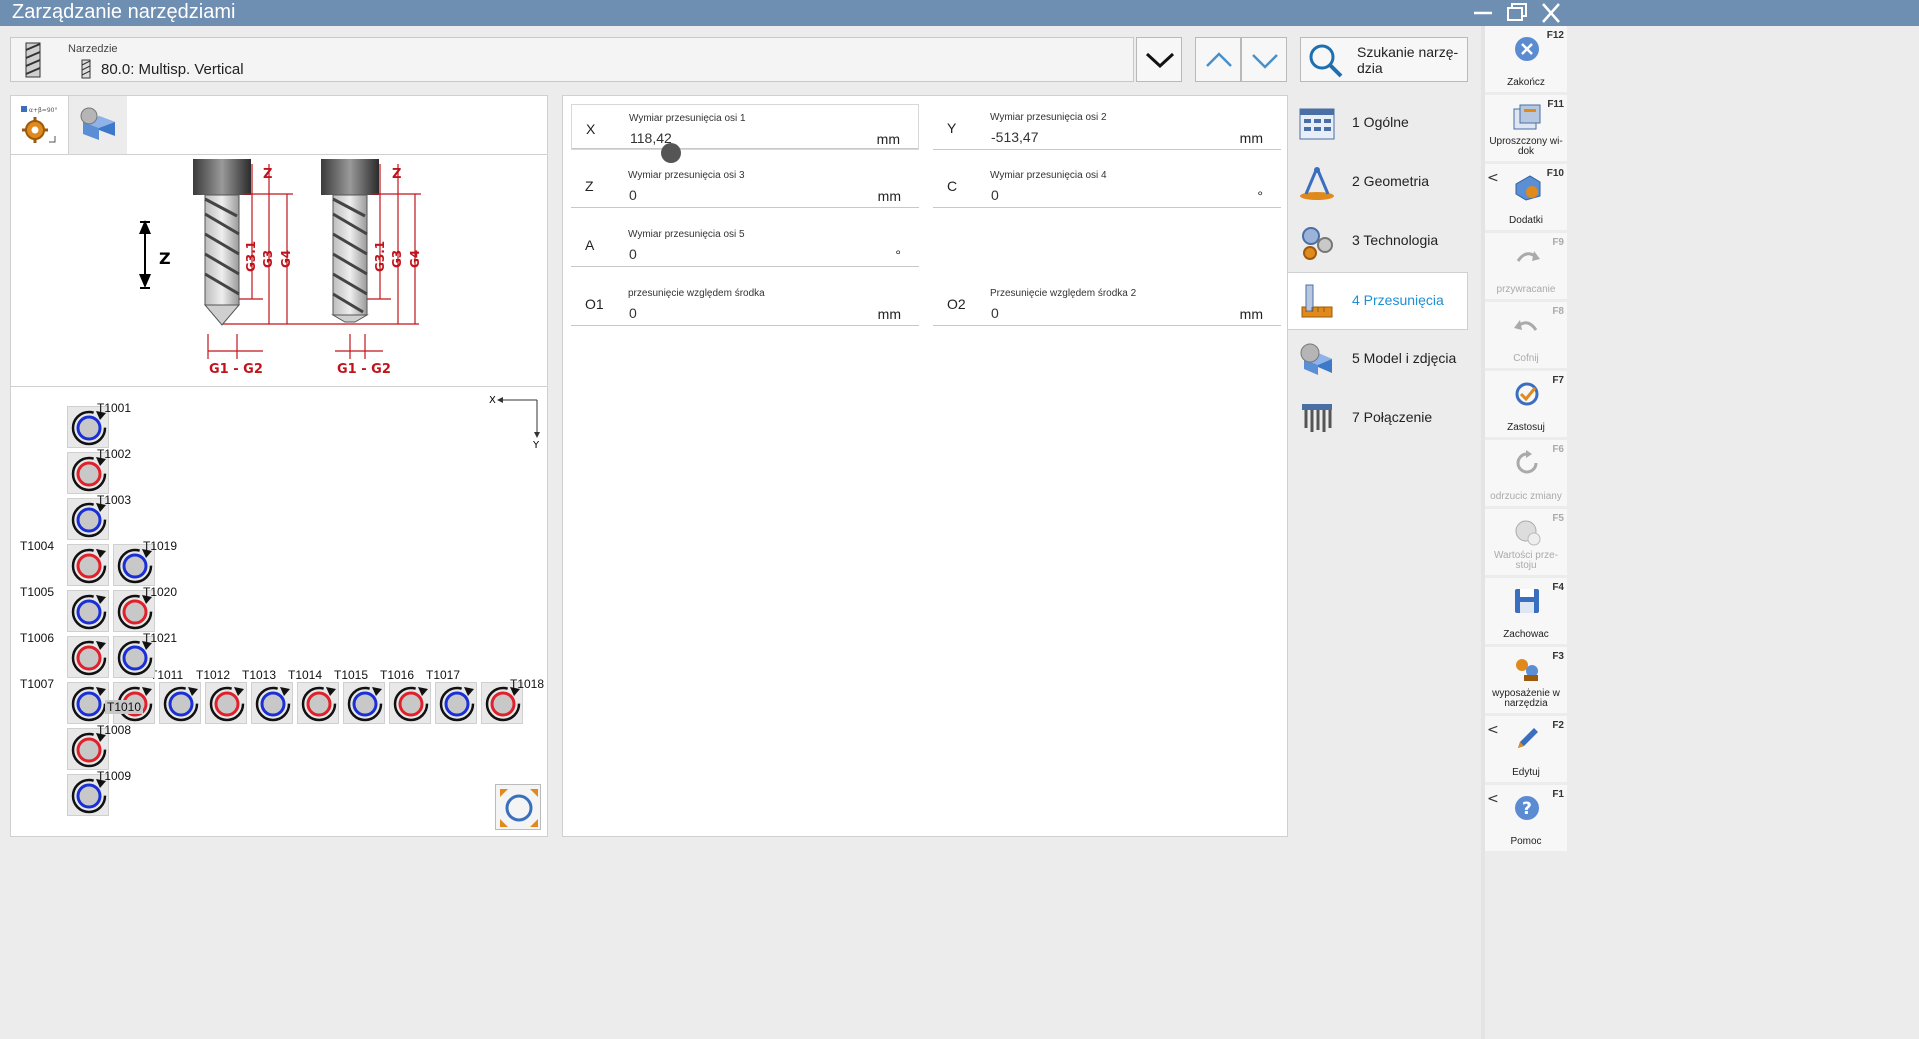  What do you see at coordinates (1526, 473) in the screenshot?
I see `softkey-f6: F6 odrzucic zmiany` at bounding box center [1526, 473].